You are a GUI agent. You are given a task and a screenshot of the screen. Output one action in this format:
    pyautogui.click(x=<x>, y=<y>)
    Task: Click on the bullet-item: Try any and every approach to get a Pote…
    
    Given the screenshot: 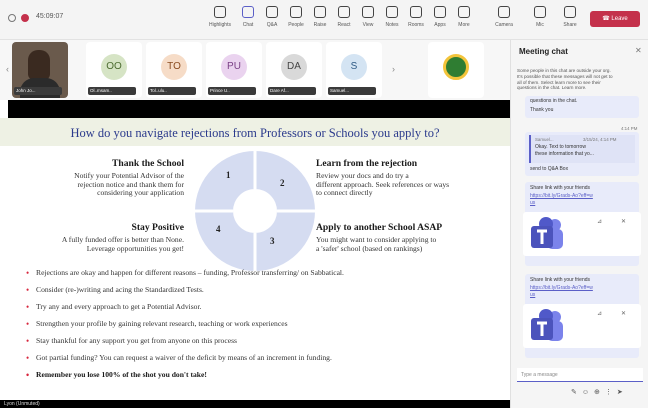 What is the action you would take?
    pyautogui.click(x=266, y=310)
    